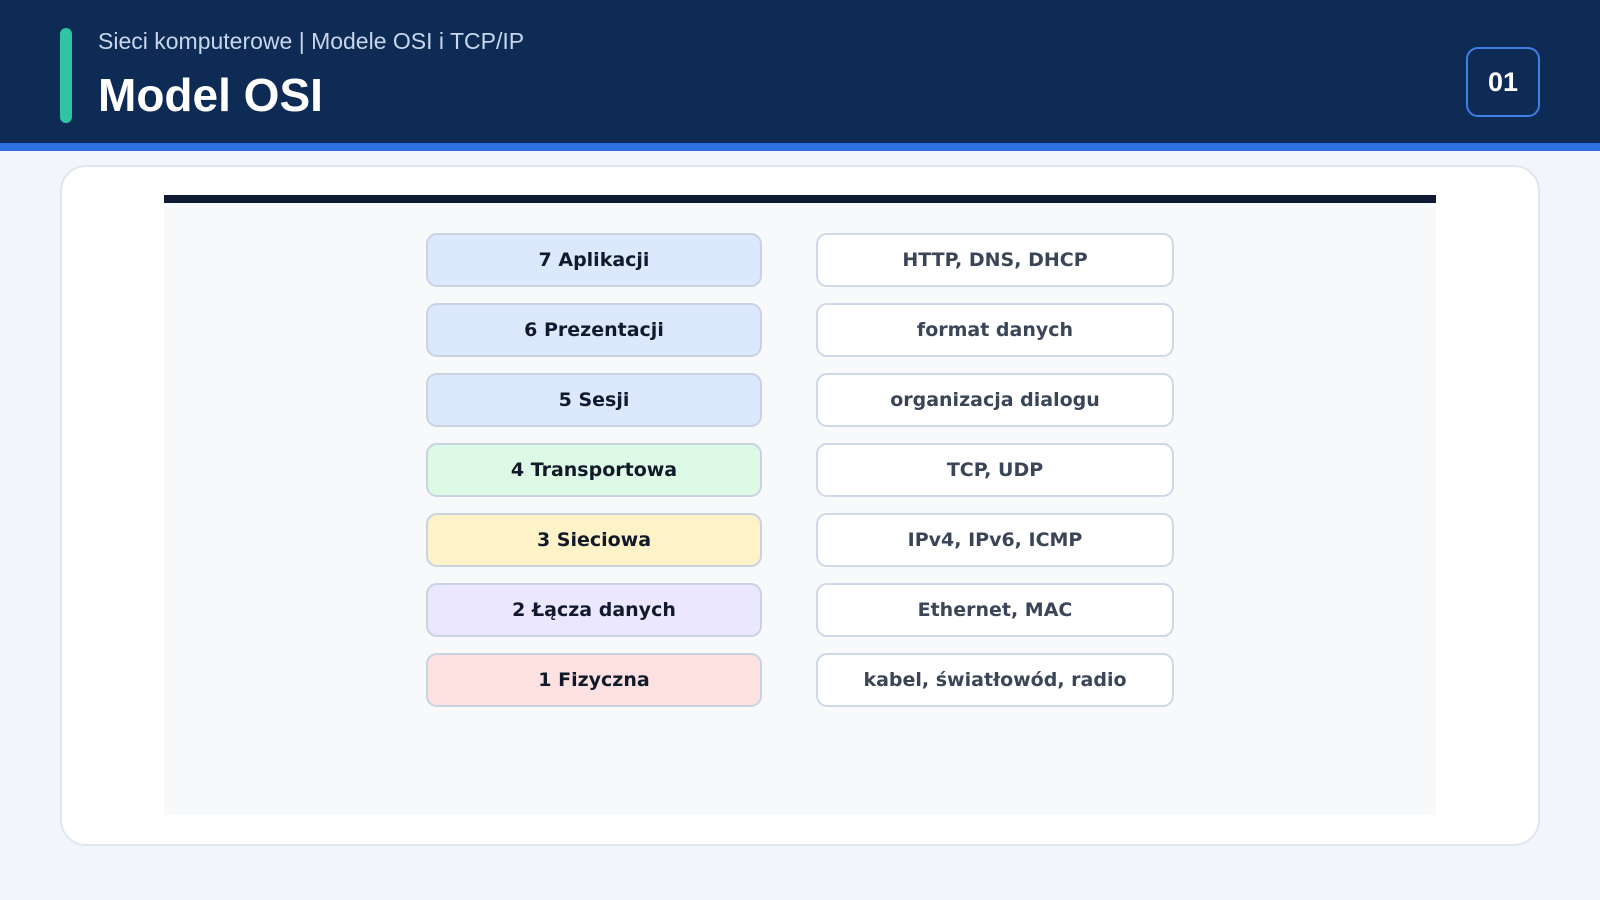 The height and width of the screenshot is (900, 1600). I want to click on diagram-top-rule, so click(800, 199).